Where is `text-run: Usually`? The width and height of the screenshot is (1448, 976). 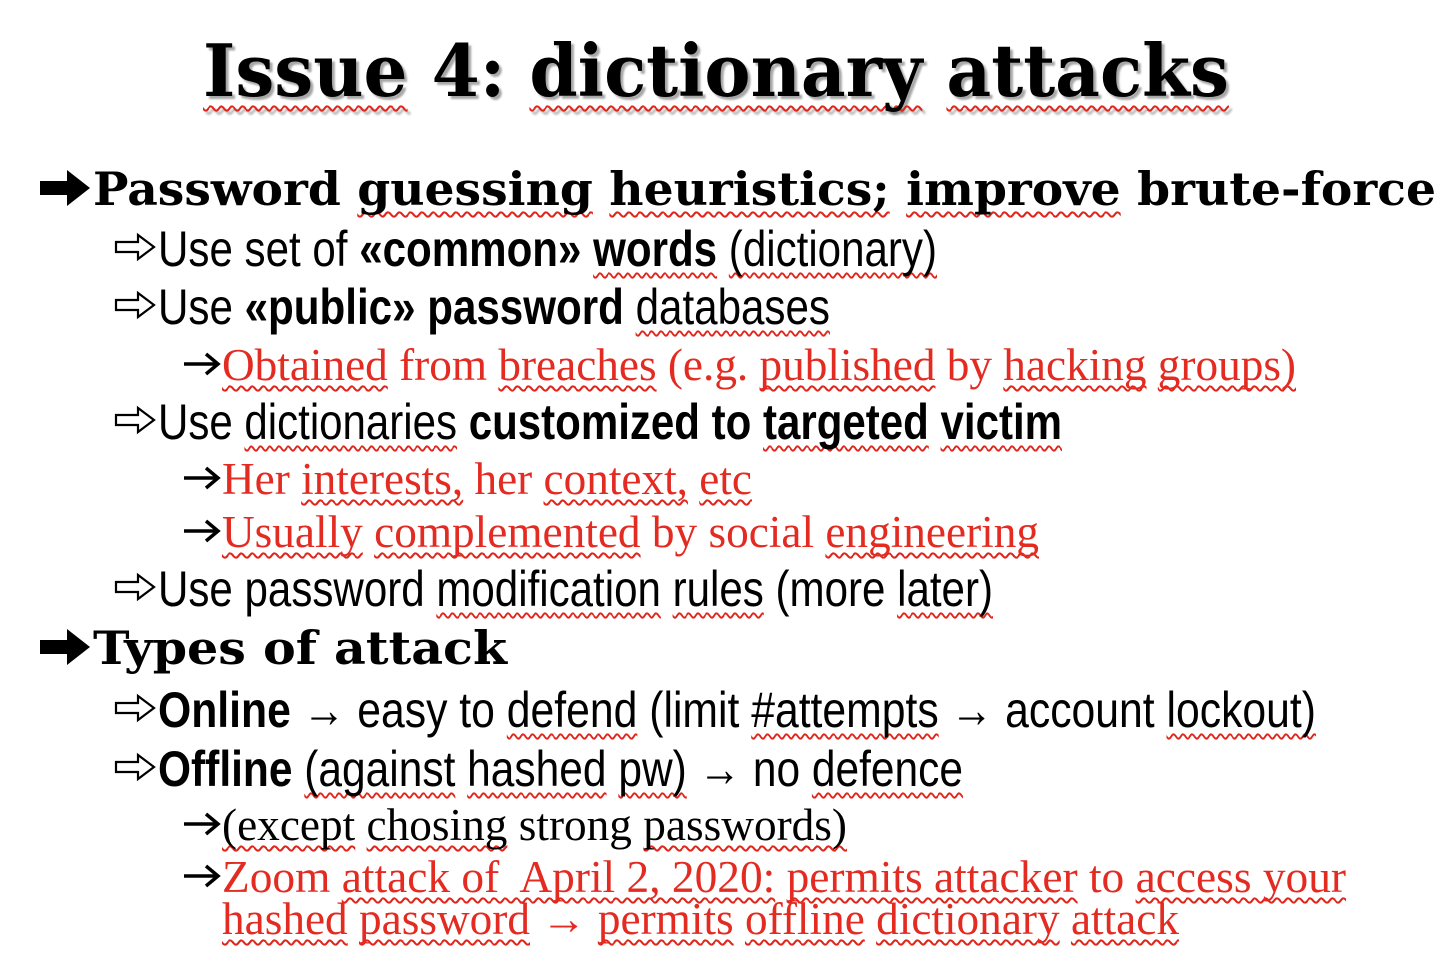
text-run: Usually is located at coordinates (292, 532).